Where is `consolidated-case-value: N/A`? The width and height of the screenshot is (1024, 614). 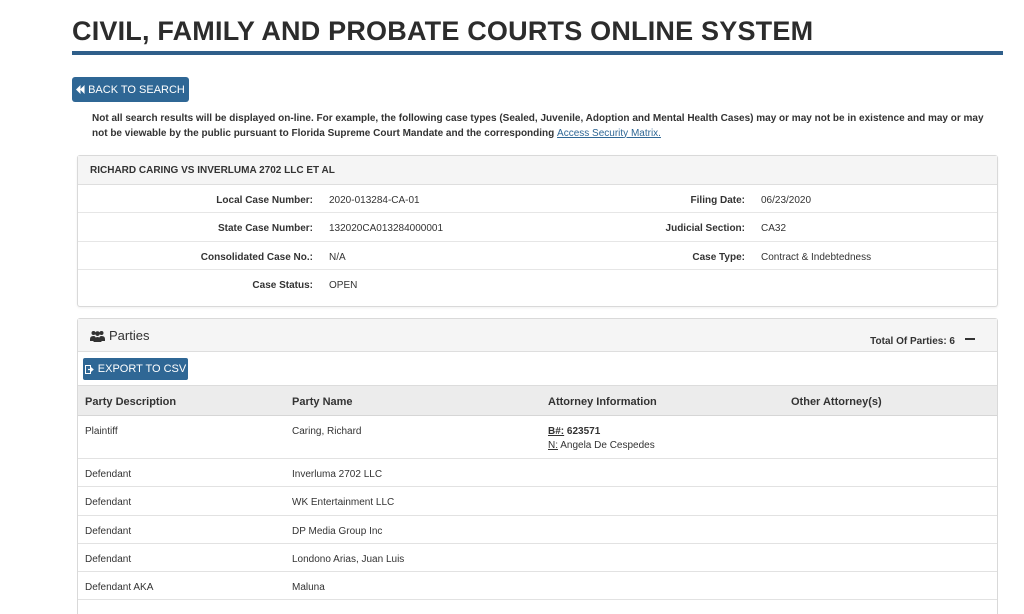
consolidated-case-value: N/A is located at coordinates (337, 257).